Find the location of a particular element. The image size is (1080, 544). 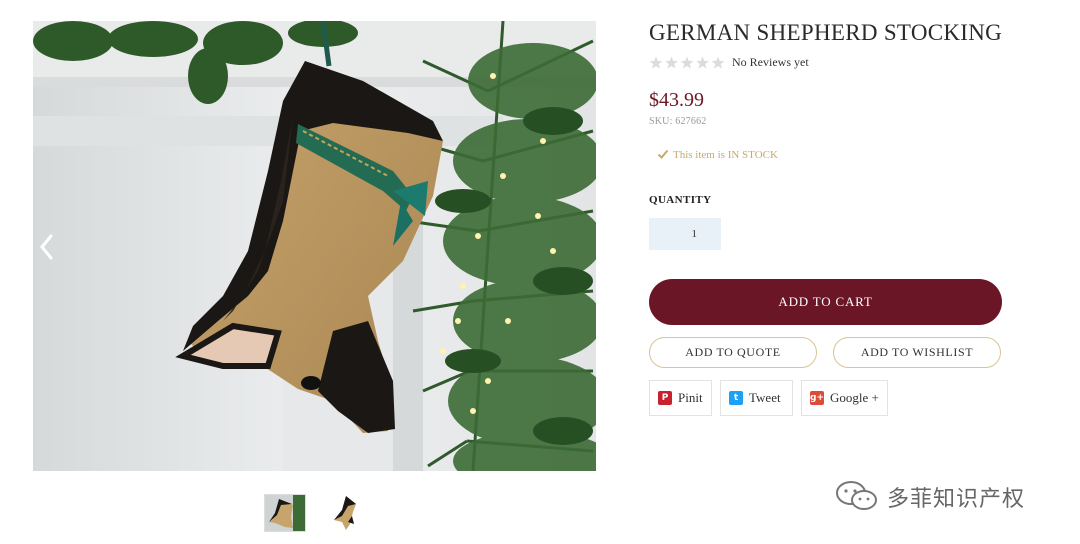

share-google-plus-label: Google + is located at coordinates (854, 397).